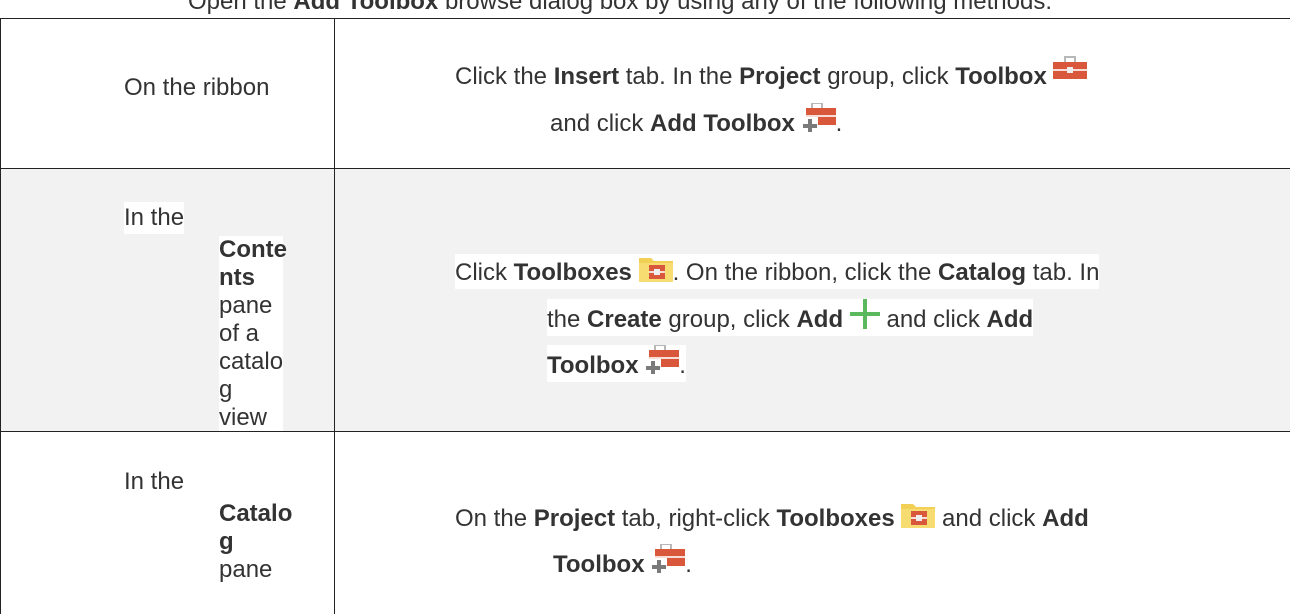  I want to click on method-cell: In the Conte nts pane of a catalo g view, so click(167, 300).